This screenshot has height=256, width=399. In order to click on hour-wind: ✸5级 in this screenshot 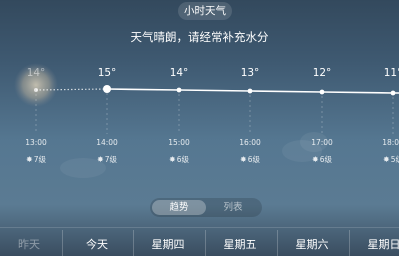, I will do `click(391, 159)`.